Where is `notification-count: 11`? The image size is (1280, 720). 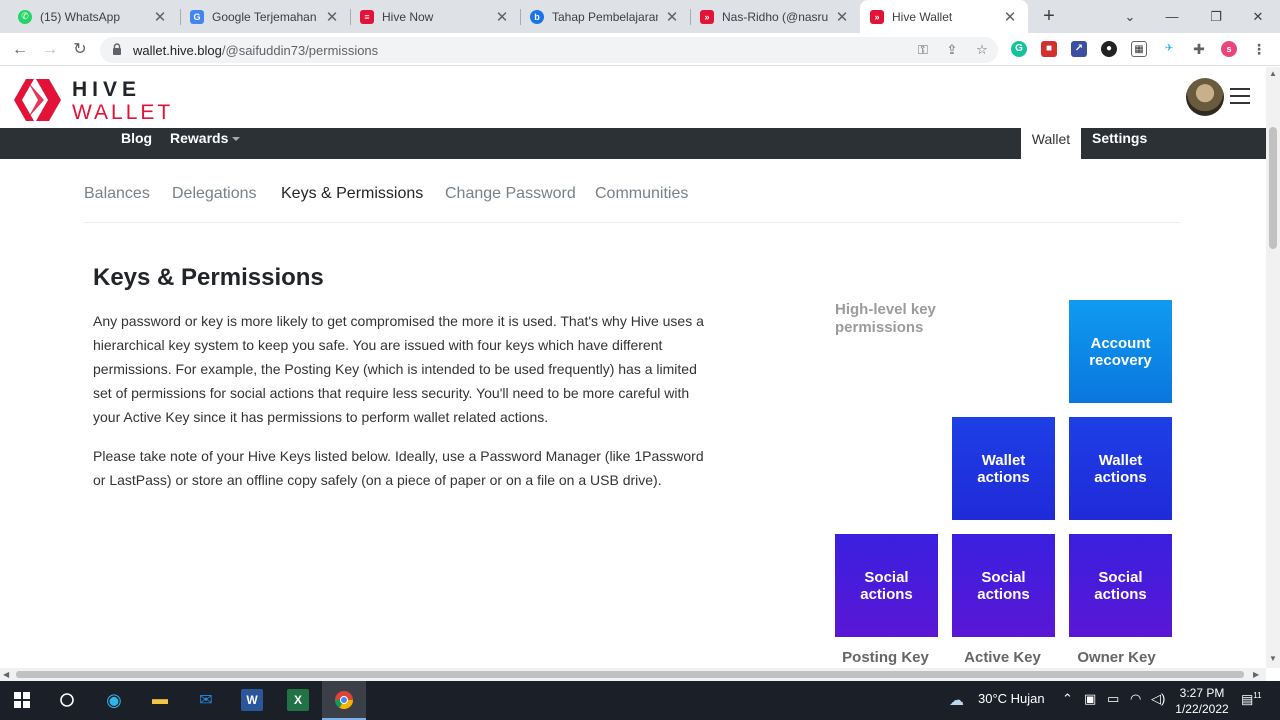
notification-count: 11 is located at coordinates (1257, 695).